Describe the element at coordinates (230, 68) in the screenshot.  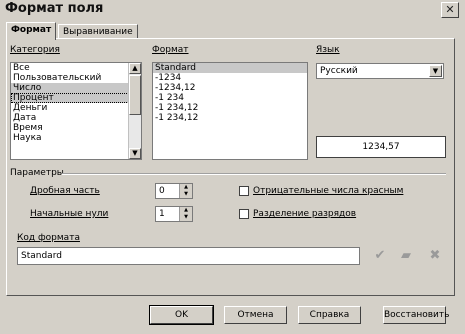
I see `format-item: Standard` at that location.